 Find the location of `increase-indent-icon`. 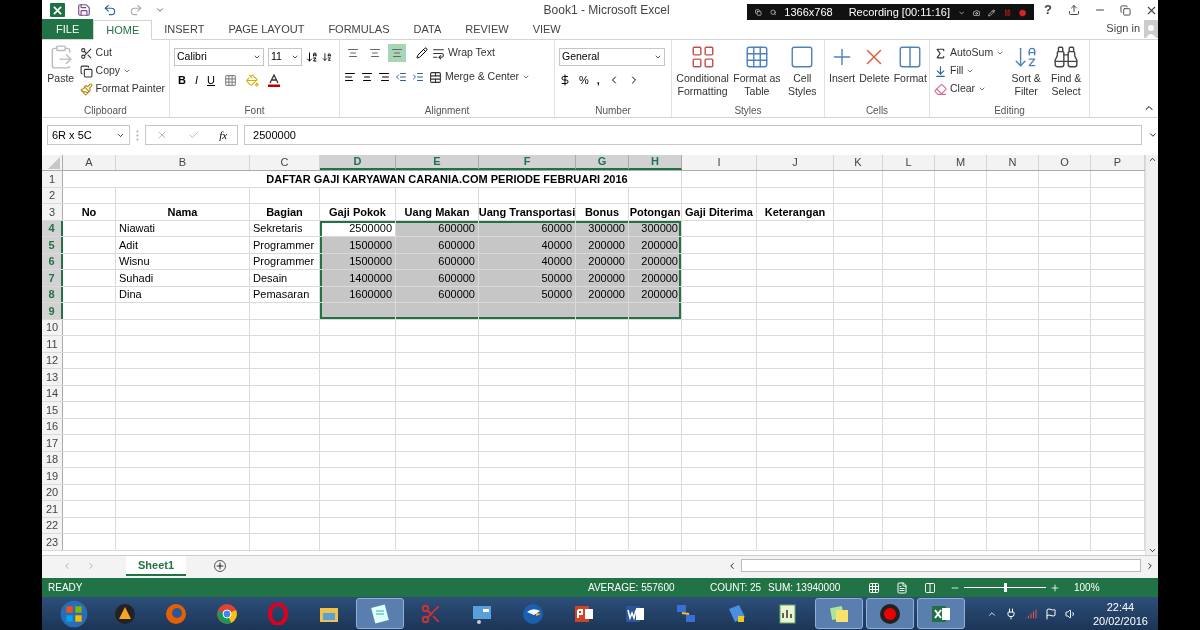

increase-indent-icon is located at coordinates (418, 77).